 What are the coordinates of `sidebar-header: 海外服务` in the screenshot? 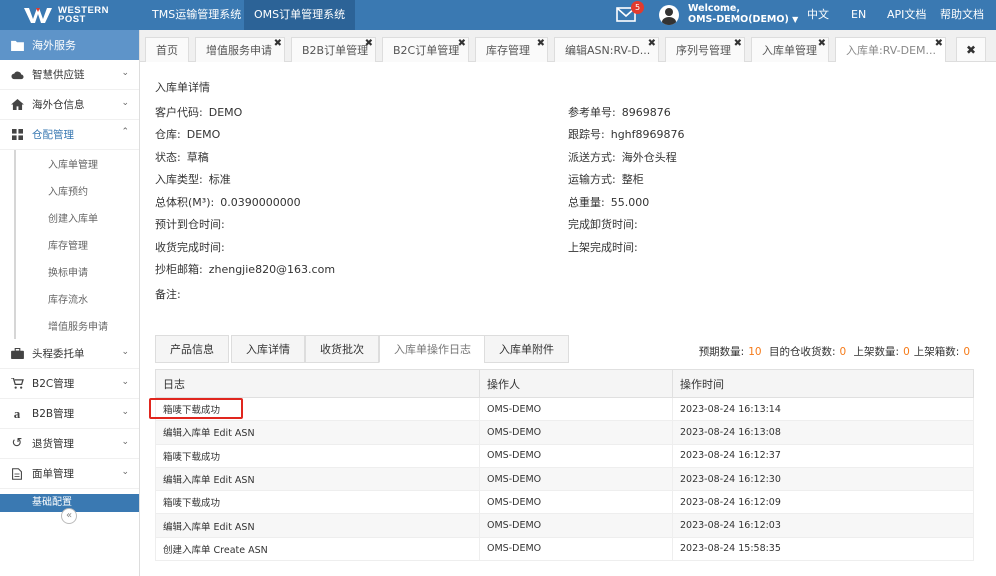 It's located at (69, 45).